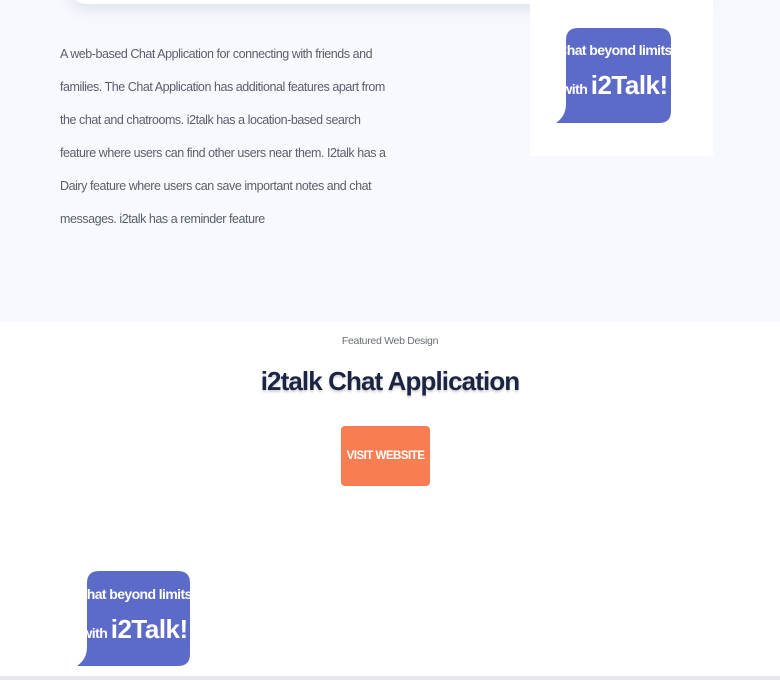  I want to click on i2talk-logo-bubble-bottom: Chat beyond limits with i2Talk!, so click(134, 619).